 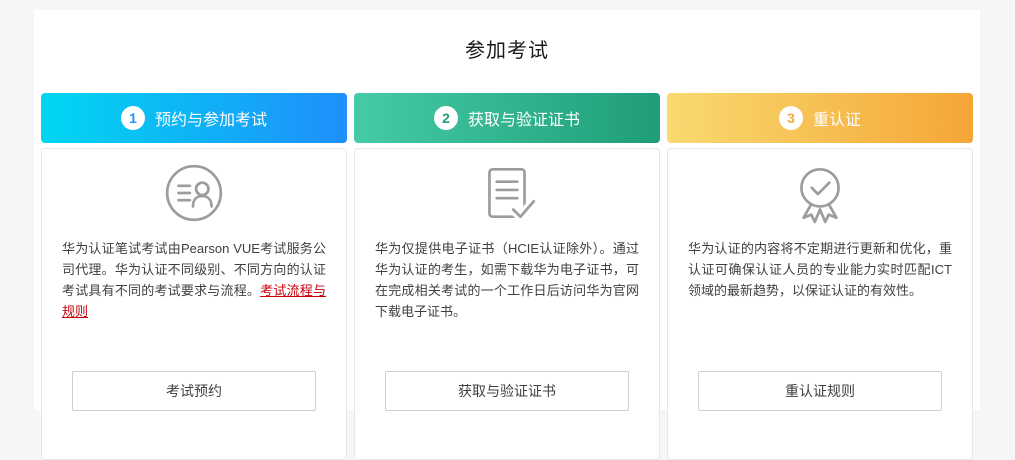 I want to click on step-header-recertification: 3 重认证, so click(x=820, y=118).